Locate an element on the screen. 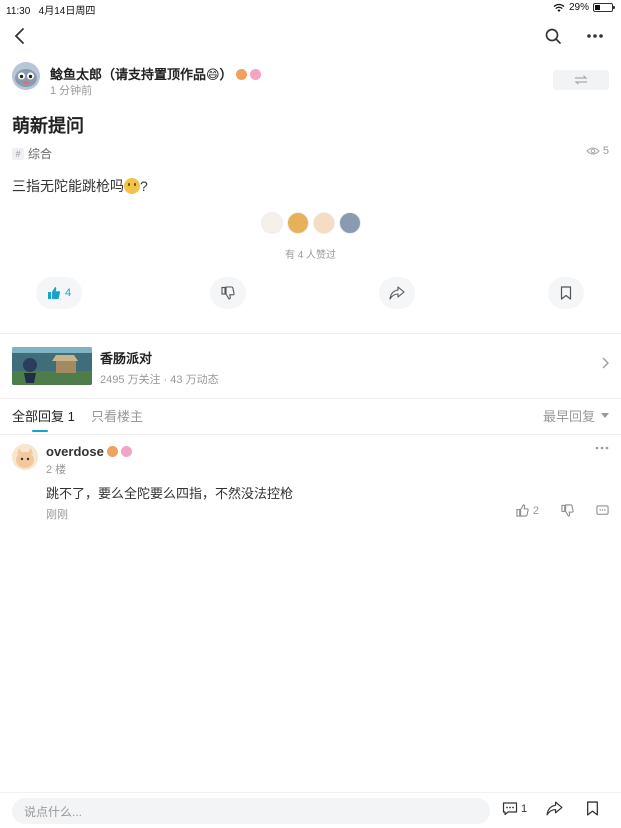 The image size is (621, 828). game-cover-image is located at coordinates (52, 366).